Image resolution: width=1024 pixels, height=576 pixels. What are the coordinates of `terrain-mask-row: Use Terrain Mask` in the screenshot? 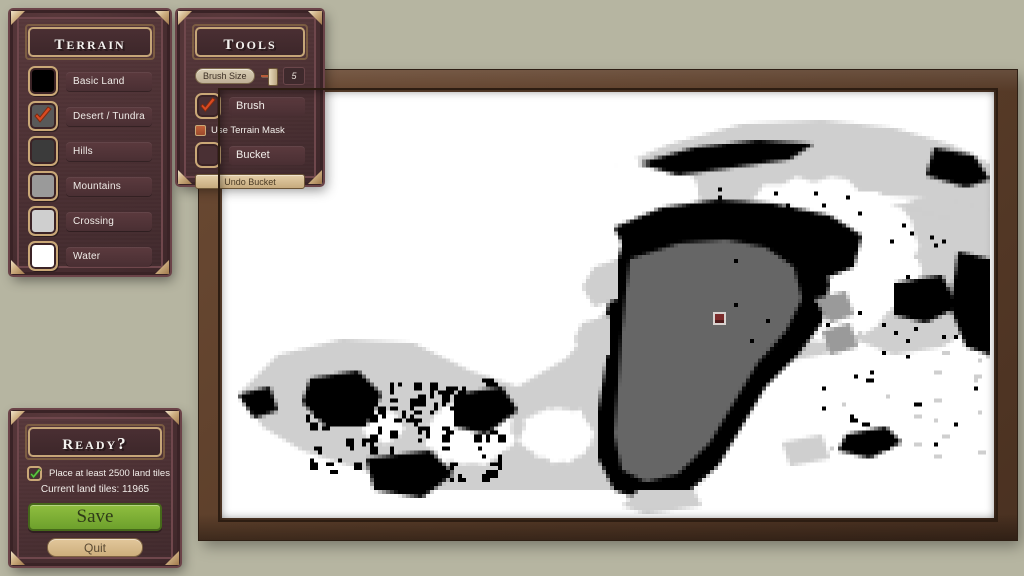 It's located at (250, 130).